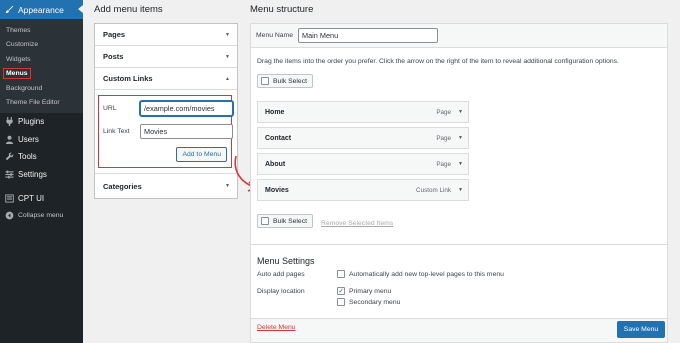 This screenshot has width=680, height=343. I want to click on link-text-row: Link Text Movies, so click(168, 131).